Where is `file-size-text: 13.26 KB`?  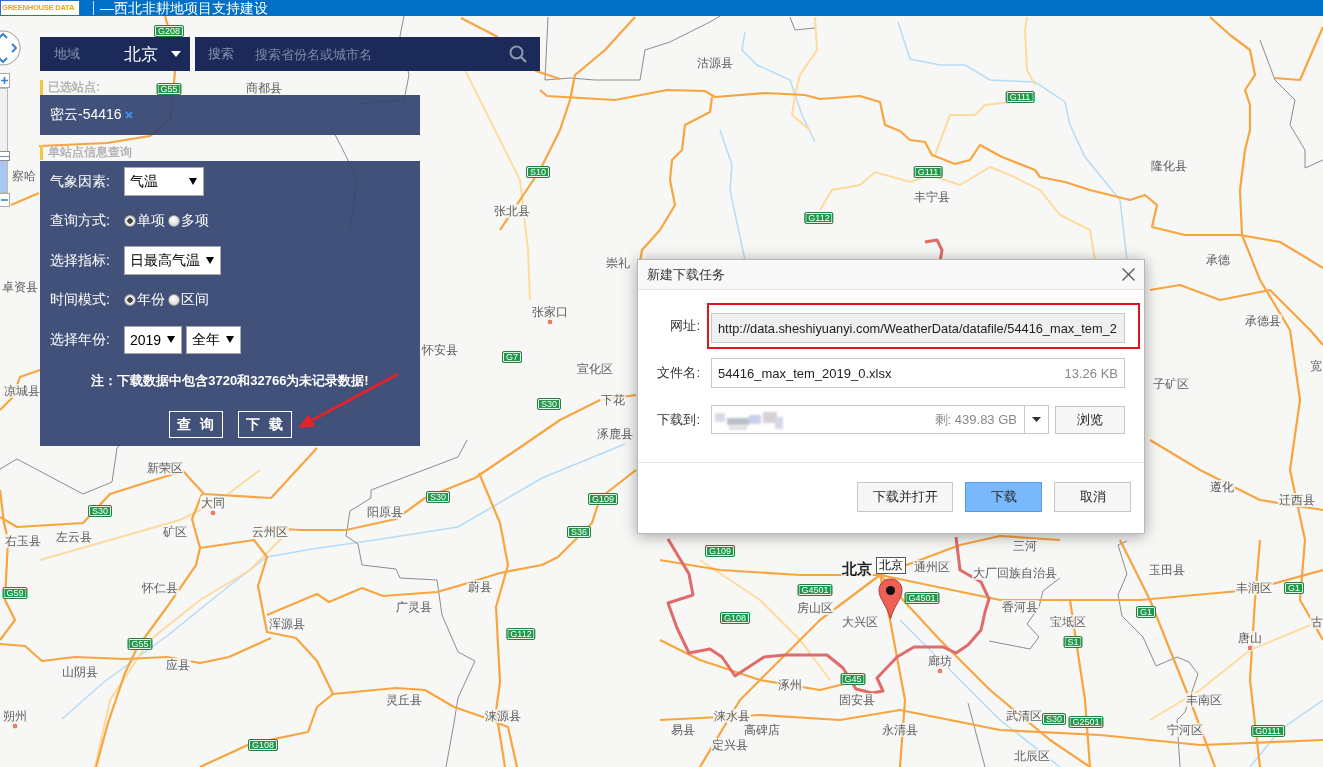
file-size-text: 13.26 KB is located at coordinates (1091, 373).